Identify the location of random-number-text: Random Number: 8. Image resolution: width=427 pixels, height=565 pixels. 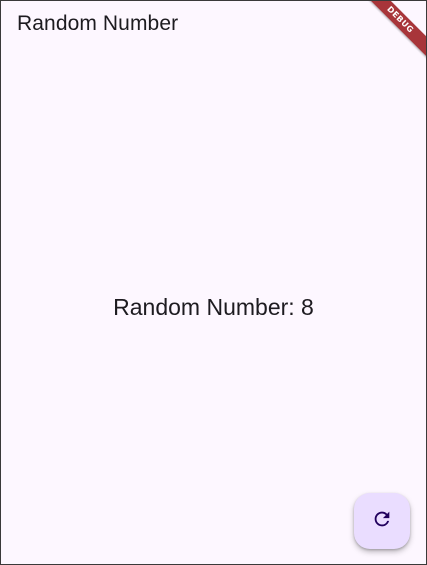
(213, 307).